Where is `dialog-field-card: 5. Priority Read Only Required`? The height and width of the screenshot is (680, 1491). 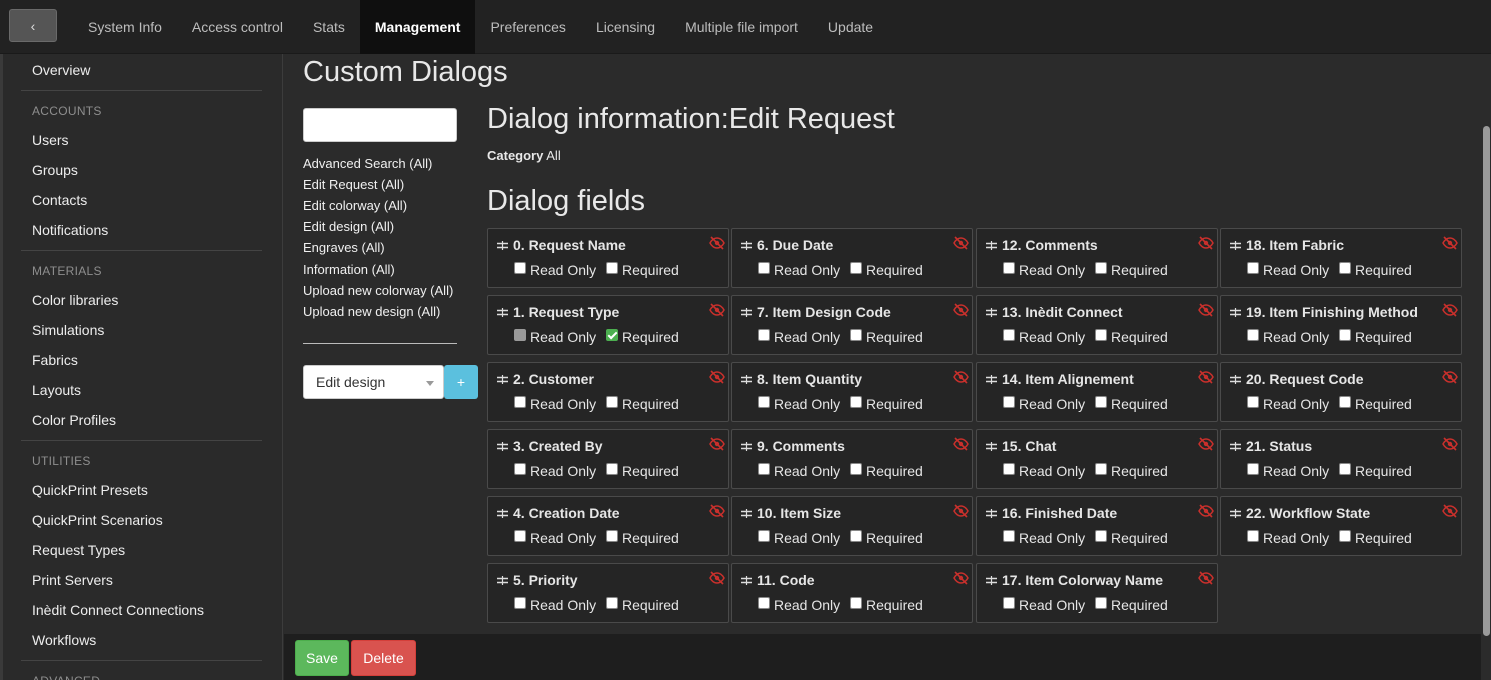 dialog-field-card: 5. Priority Read Only Required is located at coordinates (608, 593).